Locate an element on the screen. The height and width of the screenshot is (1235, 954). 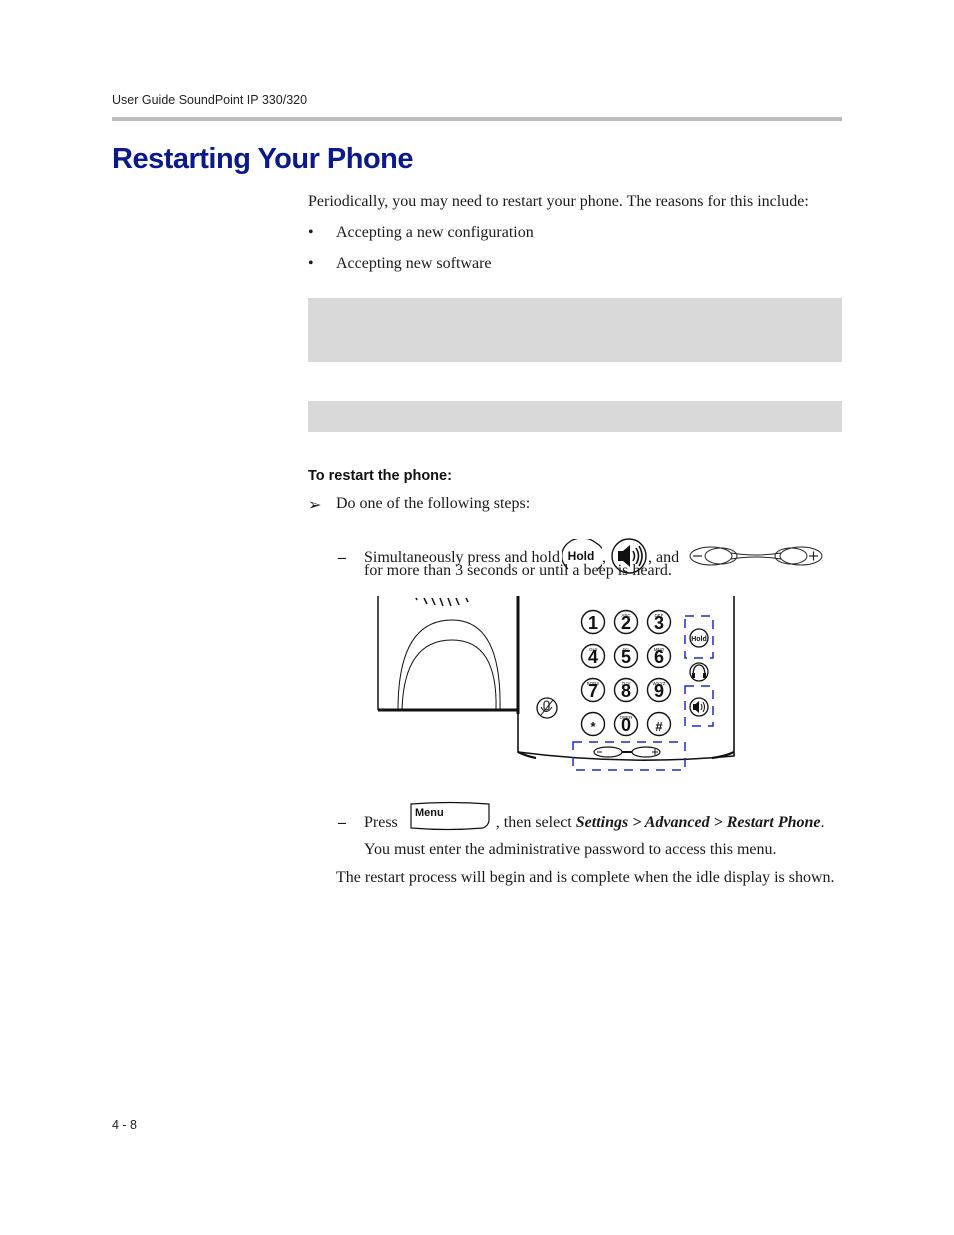
keypad-digit: # is located at coordinates (659, 726).